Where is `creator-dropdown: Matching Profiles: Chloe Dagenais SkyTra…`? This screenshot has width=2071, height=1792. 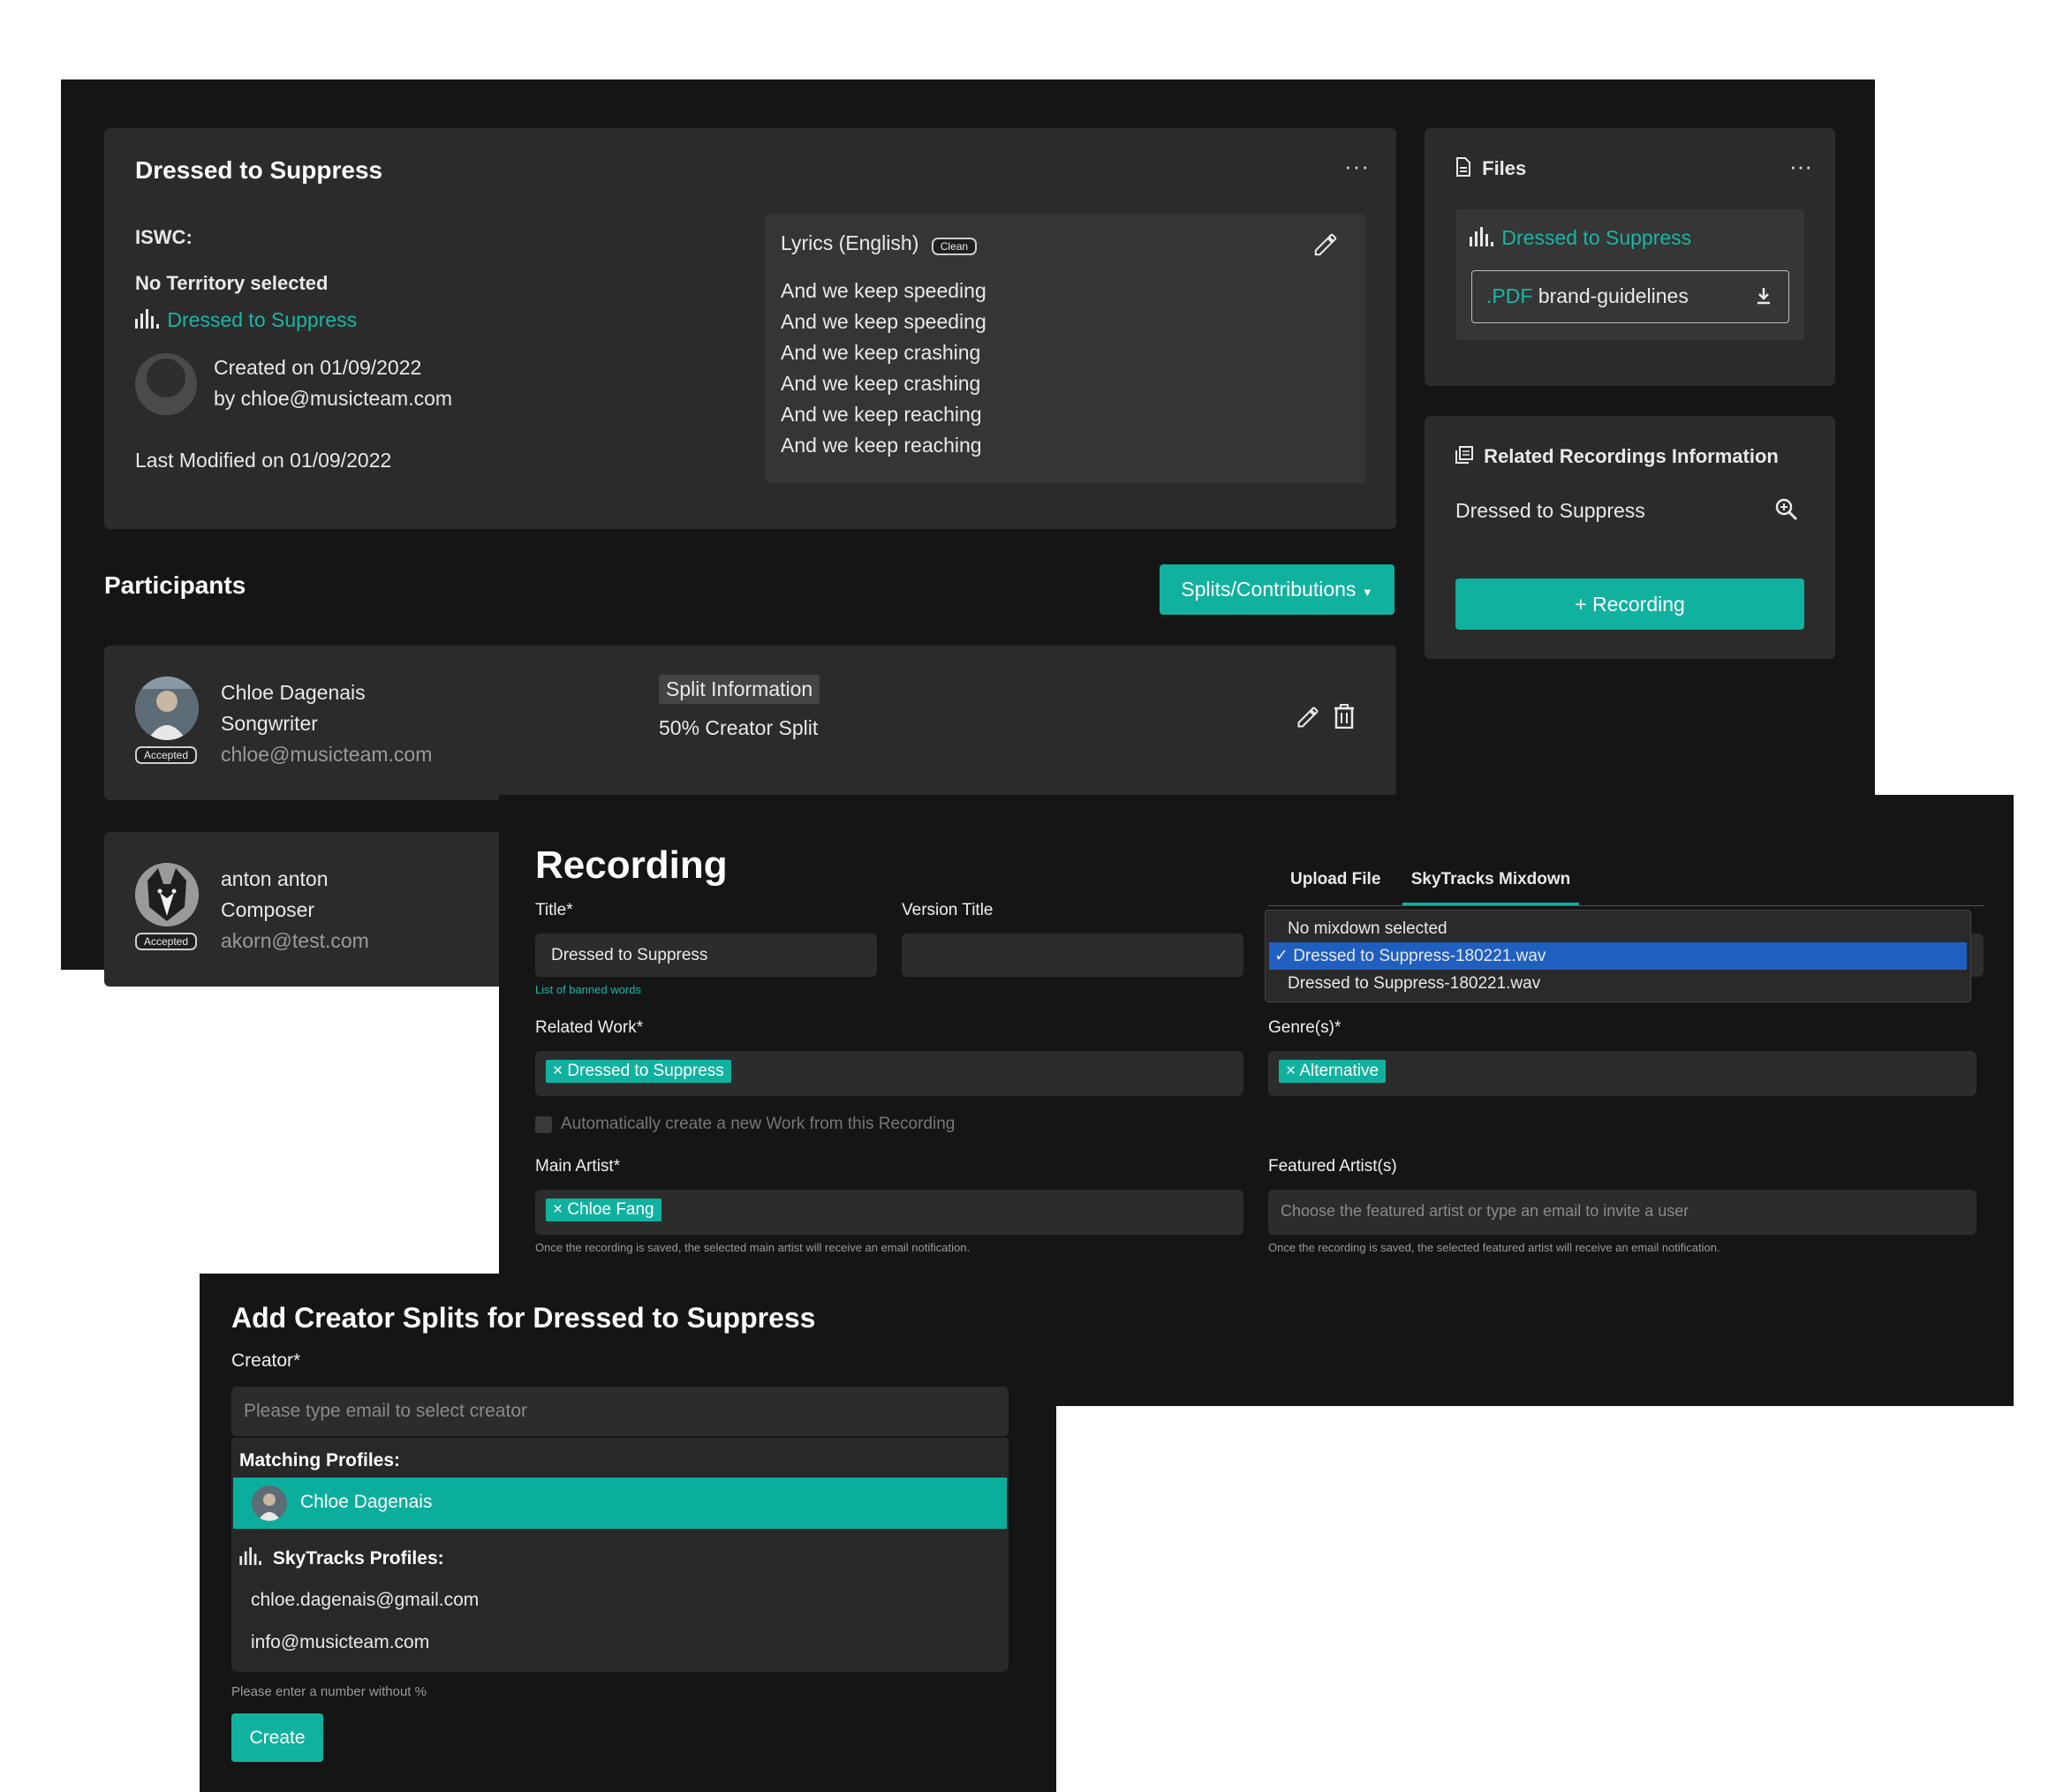
creator-dropdown: Matching Profiles: Chloe Dagenais SkyTra… is located at coordinates (620, 1555).